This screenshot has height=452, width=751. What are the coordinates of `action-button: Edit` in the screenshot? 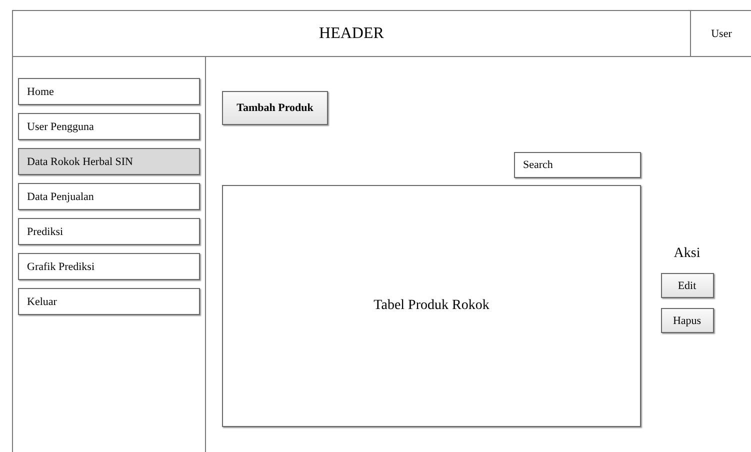 It's located at (687, 285).